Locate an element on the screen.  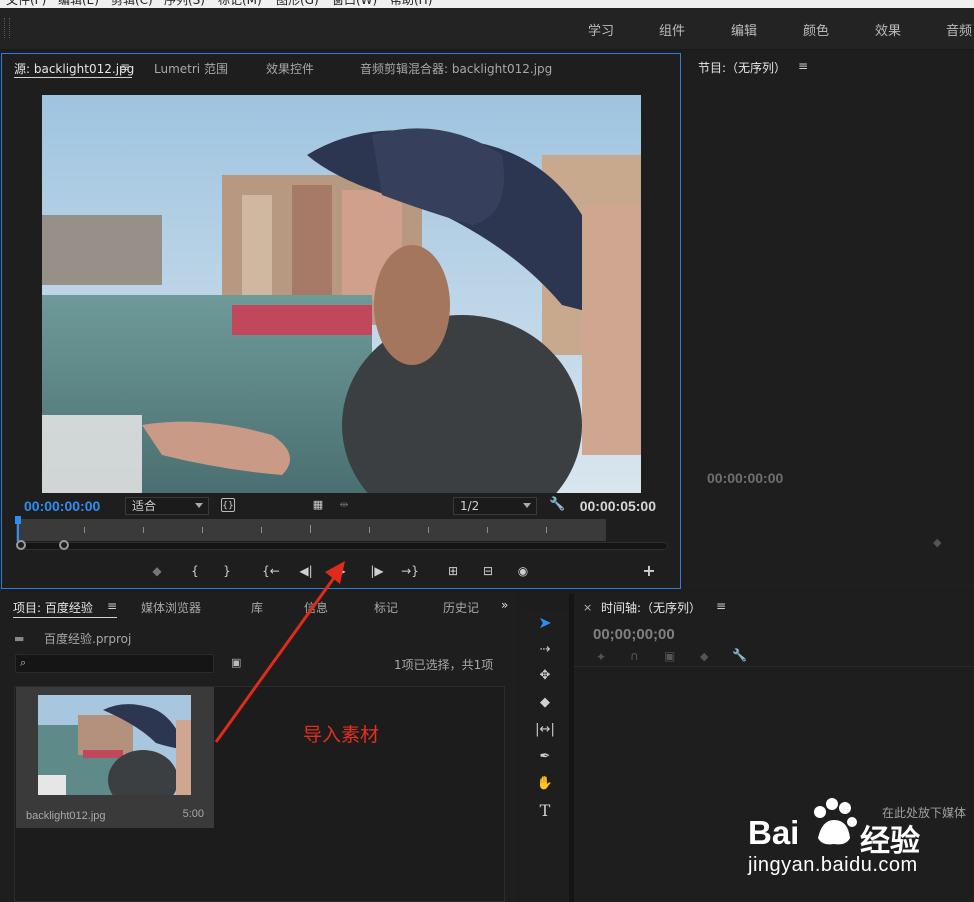
annotation-arrow-icon is located at coordinates (279, 652).